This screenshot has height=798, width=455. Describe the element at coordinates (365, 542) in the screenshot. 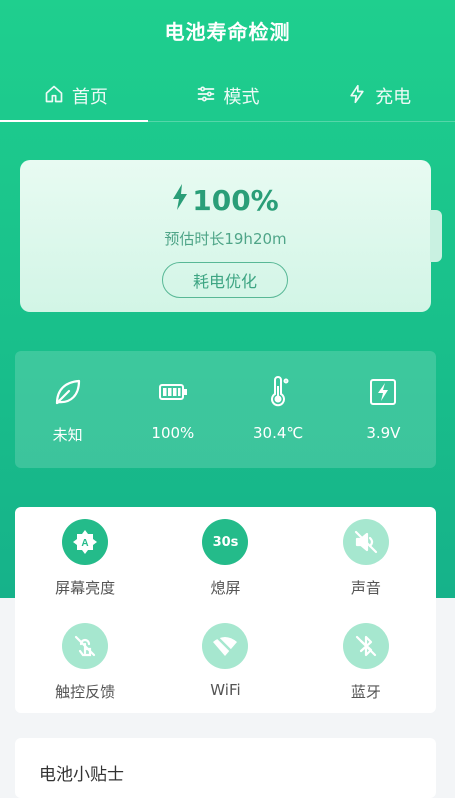

I see `volume-off-icon` at that location.